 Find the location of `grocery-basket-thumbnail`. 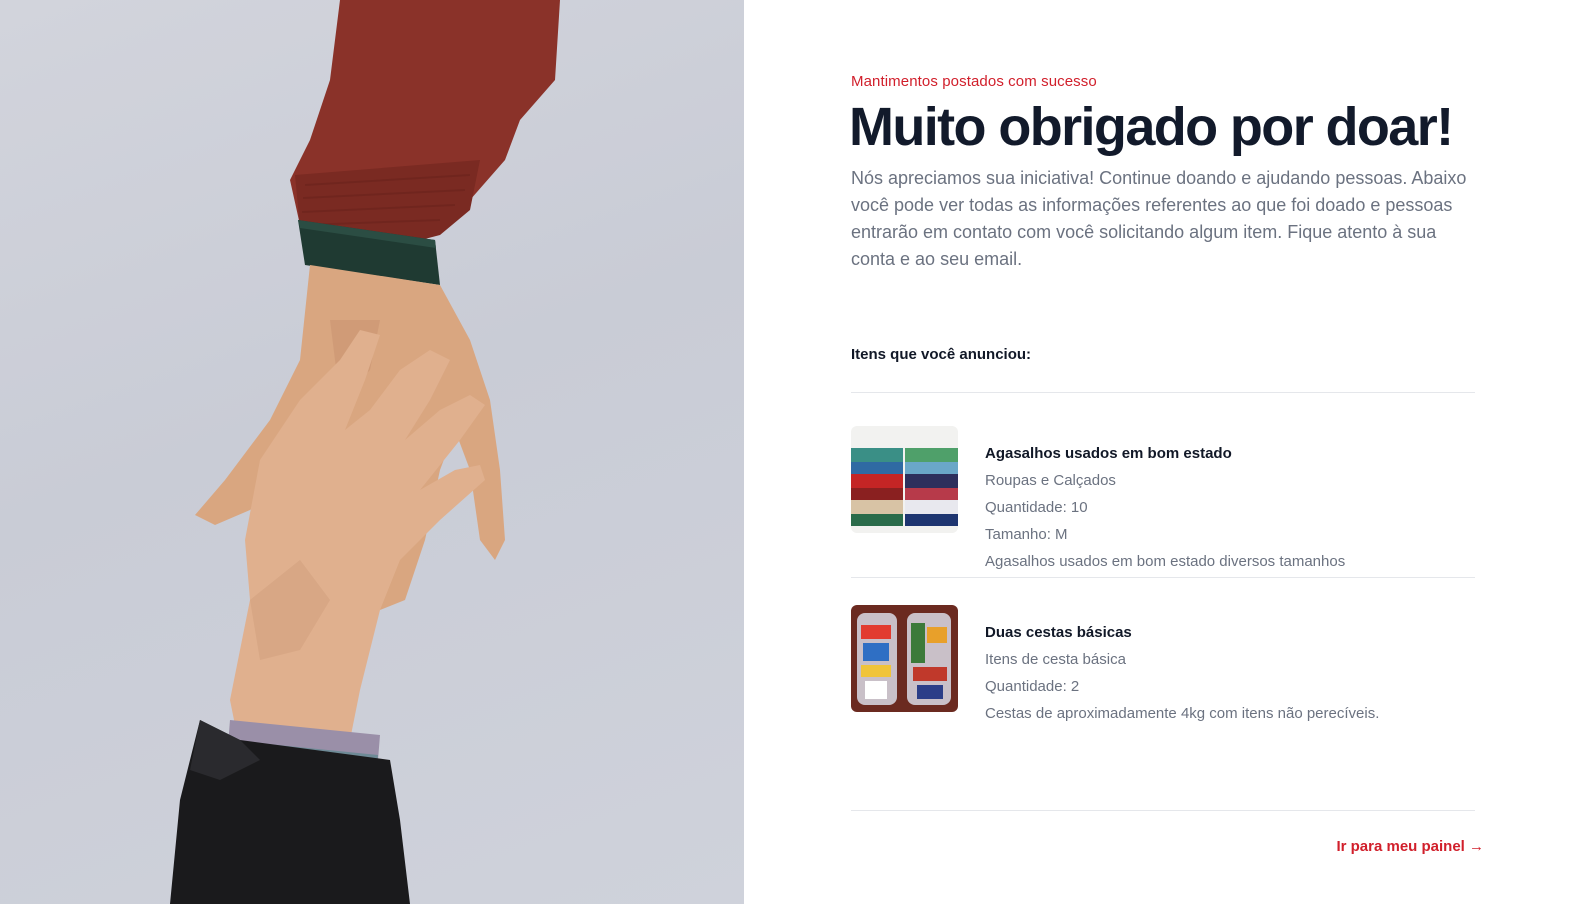

grocery-basket-thumbnail is located at coordinates (904, 658).